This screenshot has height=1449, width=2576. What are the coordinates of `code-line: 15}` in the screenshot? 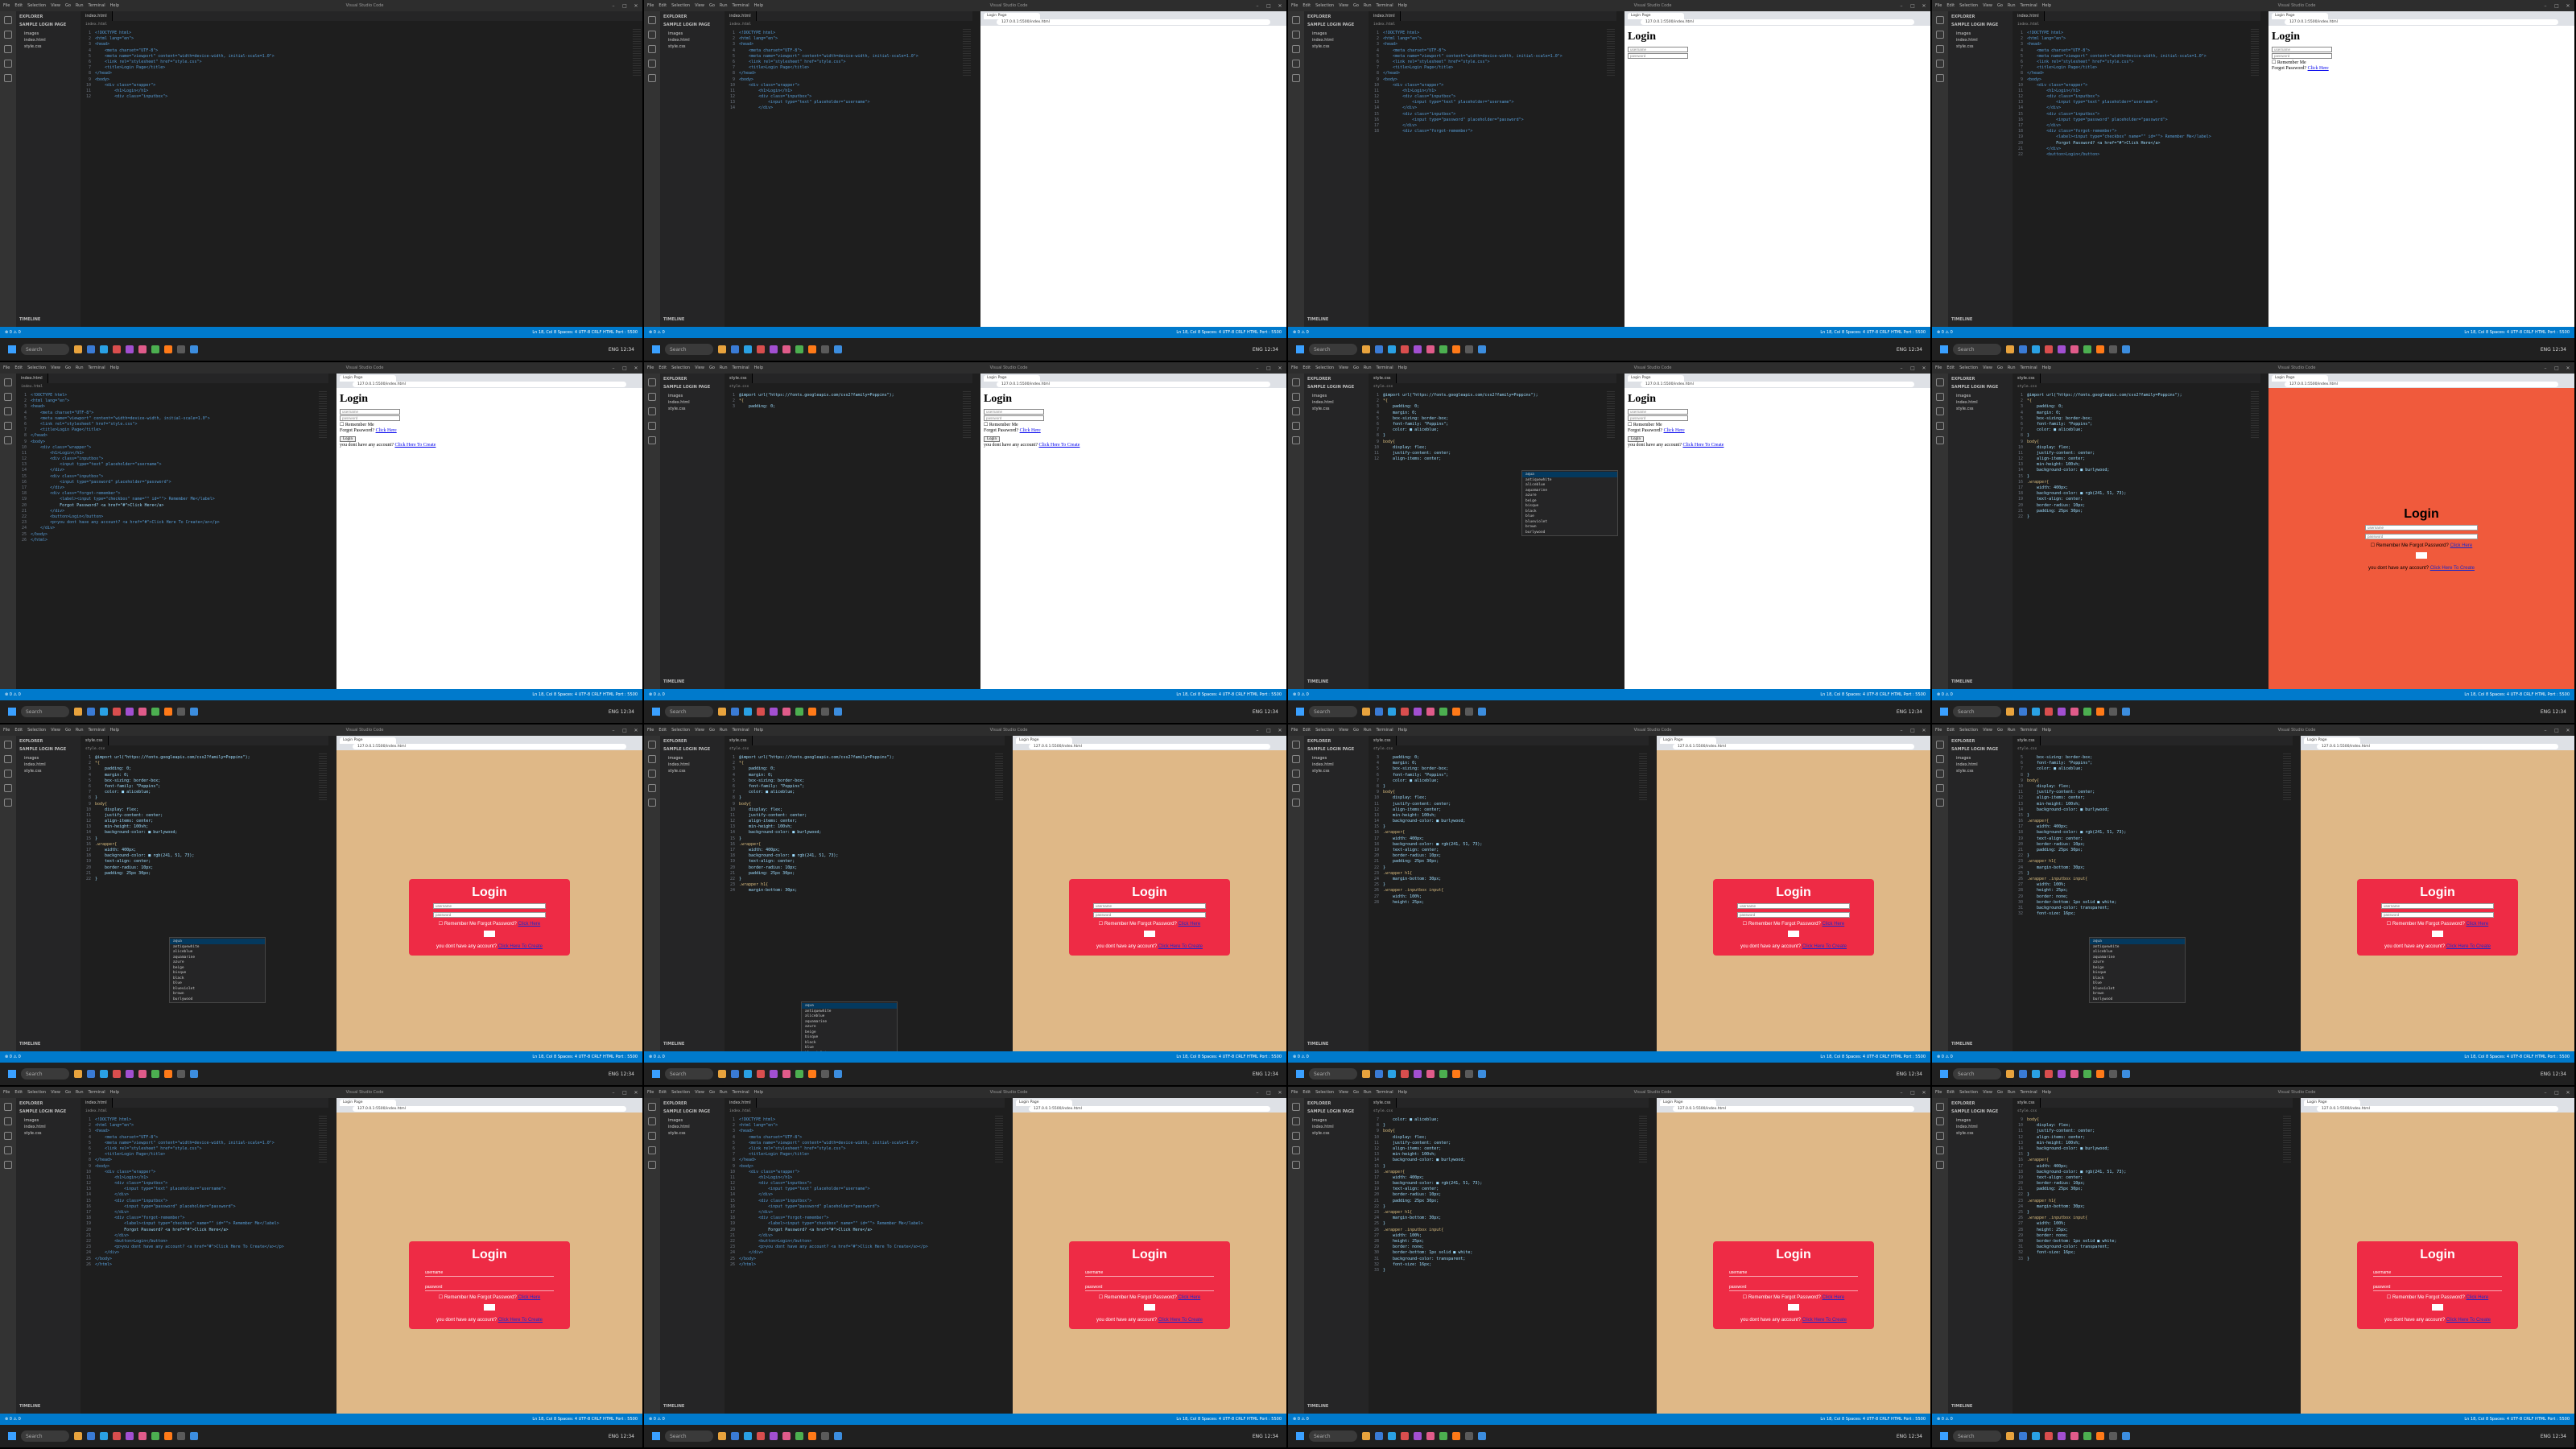 It's located at (2136, 477).